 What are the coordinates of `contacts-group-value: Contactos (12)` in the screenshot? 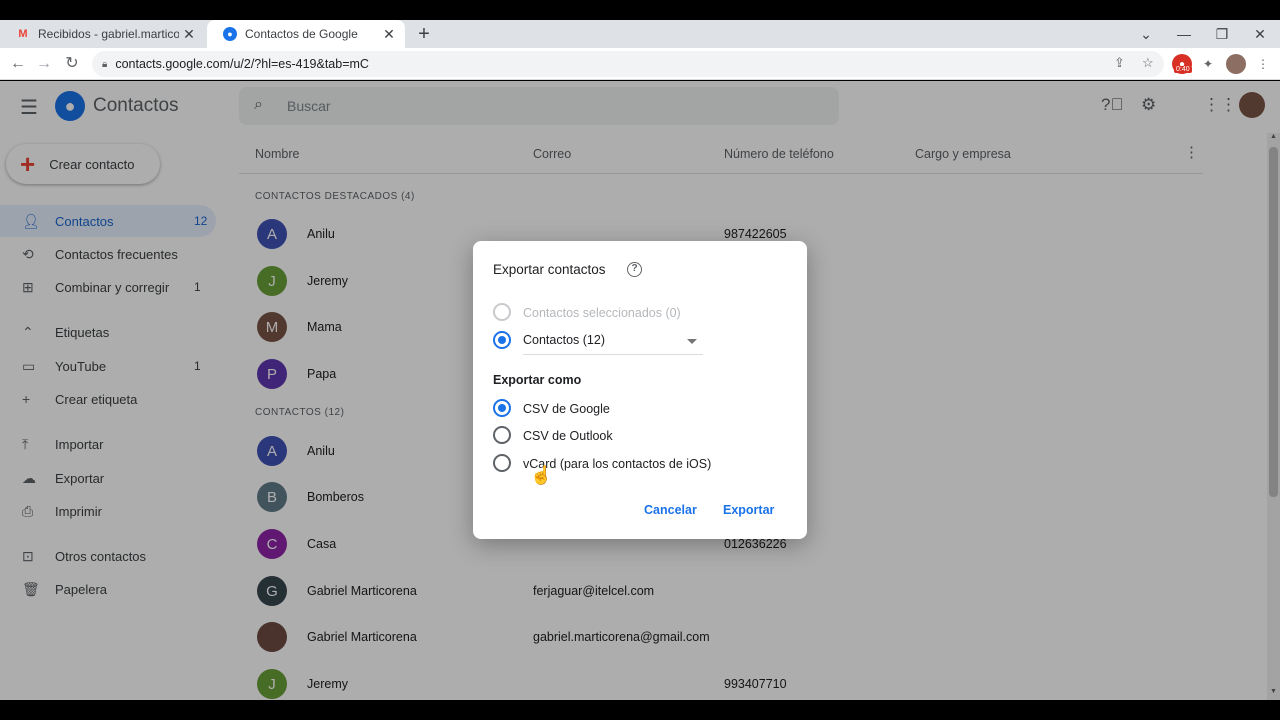 It's located at (564, 340).